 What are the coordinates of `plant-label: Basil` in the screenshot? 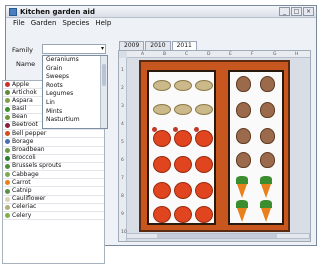 It's located at (19, 109).